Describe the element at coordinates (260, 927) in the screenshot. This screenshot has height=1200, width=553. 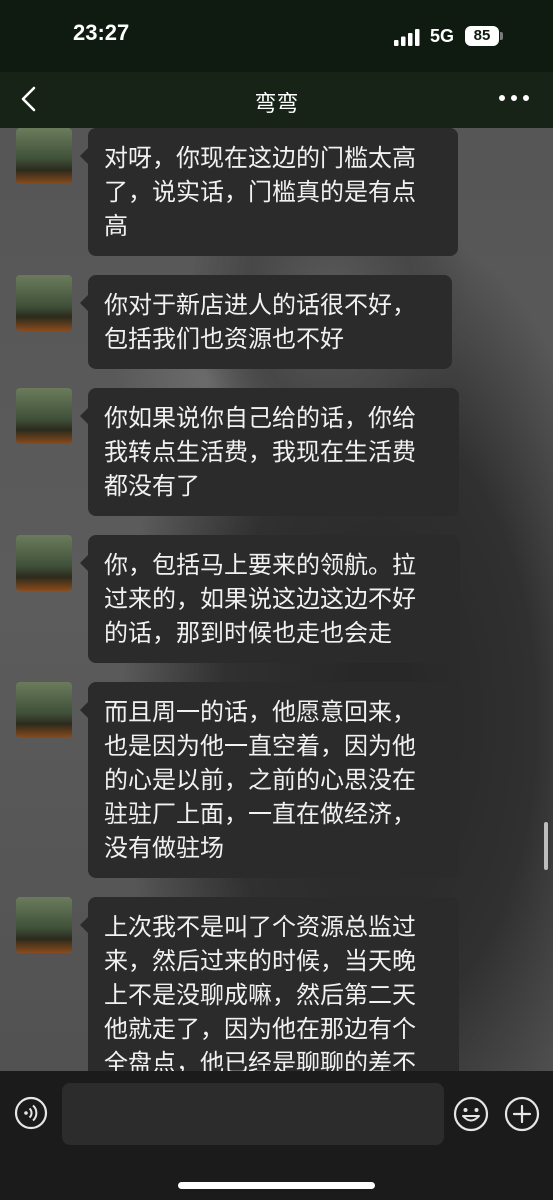
I see `message-line: 上次我不是叫了个资源总监过` at that location.